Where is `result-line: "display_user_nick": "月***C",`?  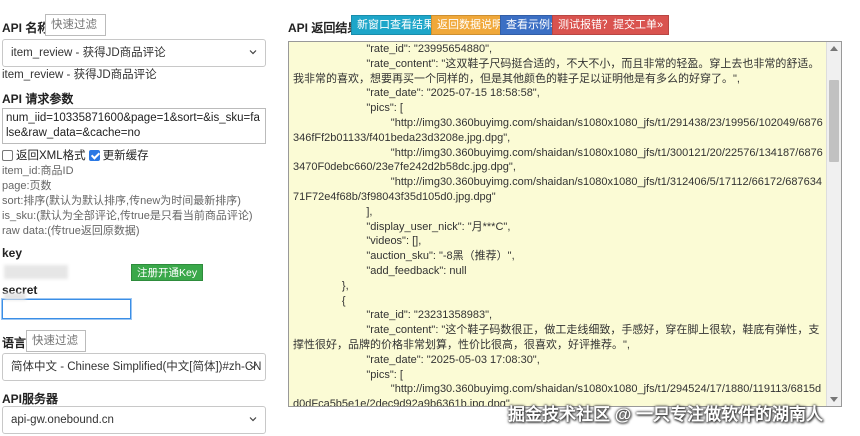 result-line: "display_user_nick": "月***C", is located at coordinates (402, 226).